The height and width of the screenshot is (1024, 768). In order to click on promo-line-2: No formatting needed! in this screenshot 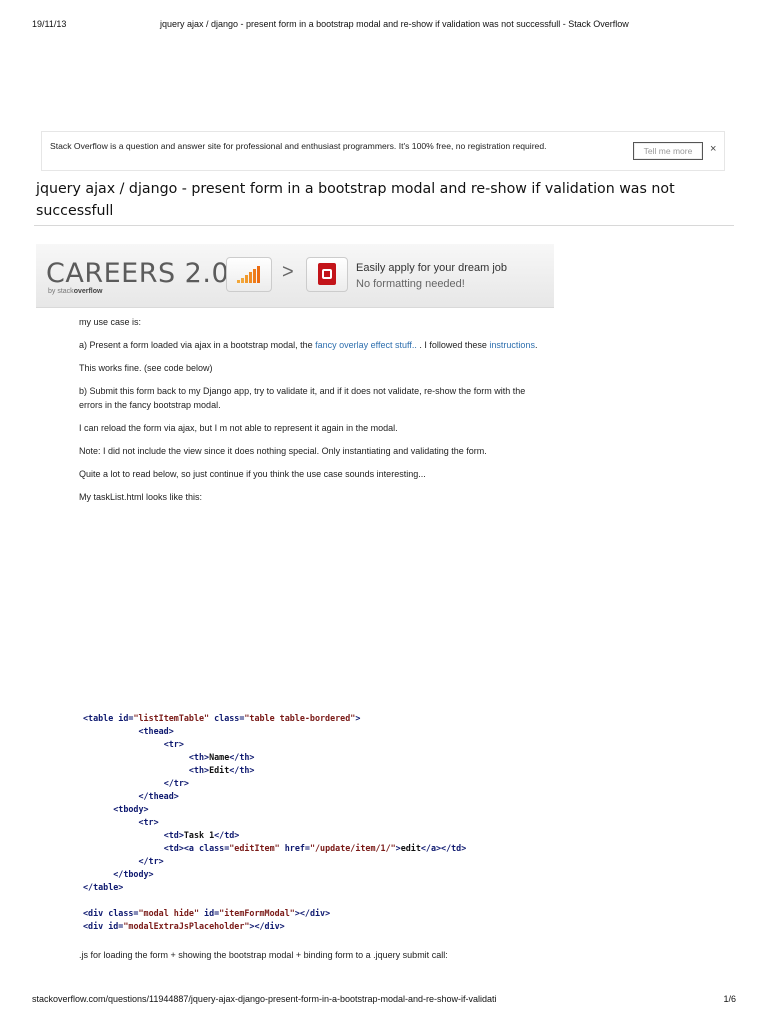, I will do `click(410, 284)`.